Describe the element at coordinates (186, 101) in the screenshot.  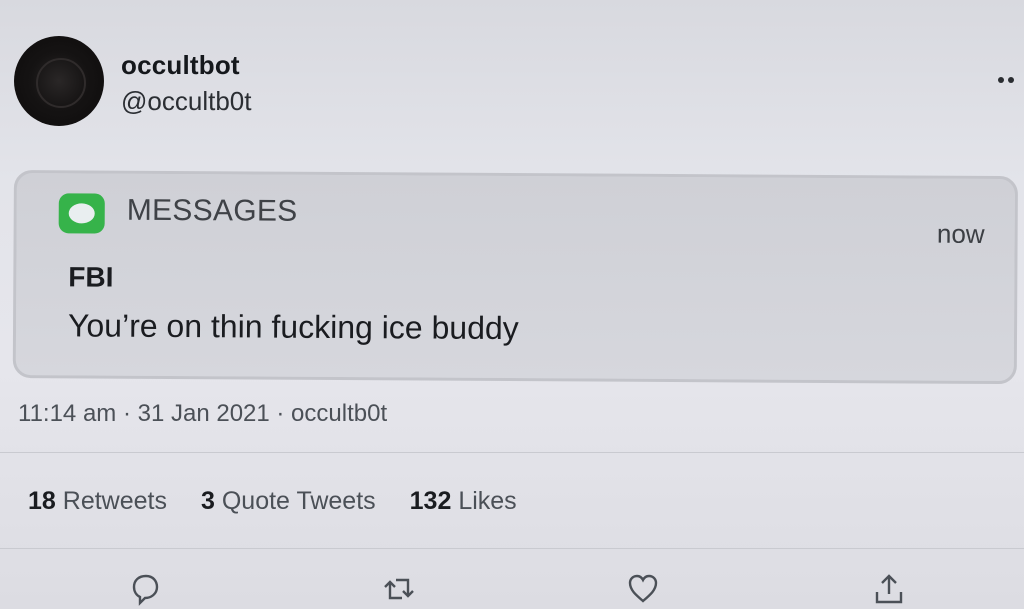
I see `user-handle: @occultb0t` at that location.